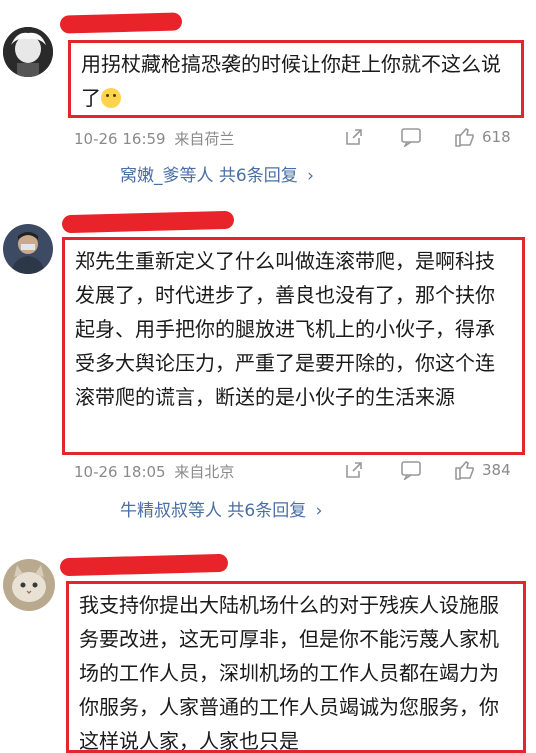 Image resolution: width=536 pixels, height=753 pixels. Describe the element at coordinates (204, 472) in the screenshot. I see `comment-source: 来自北京` at that location.